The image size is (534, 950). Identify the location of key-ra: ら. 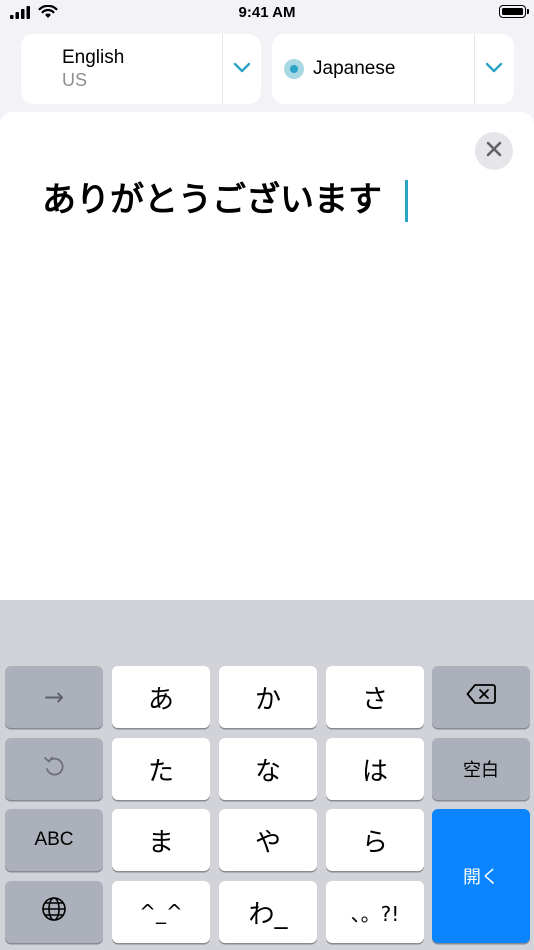
(375, 840).